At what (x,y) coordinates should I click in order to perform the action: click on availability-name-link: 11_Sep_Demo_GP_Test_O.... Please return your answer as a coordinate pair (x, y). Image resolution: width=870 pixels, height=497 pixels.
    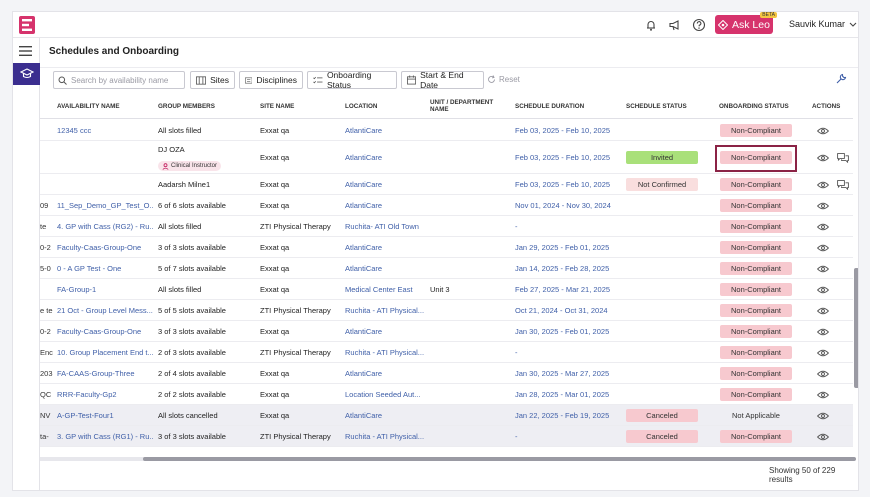
    Looking at the image, I should click on (105, 205).